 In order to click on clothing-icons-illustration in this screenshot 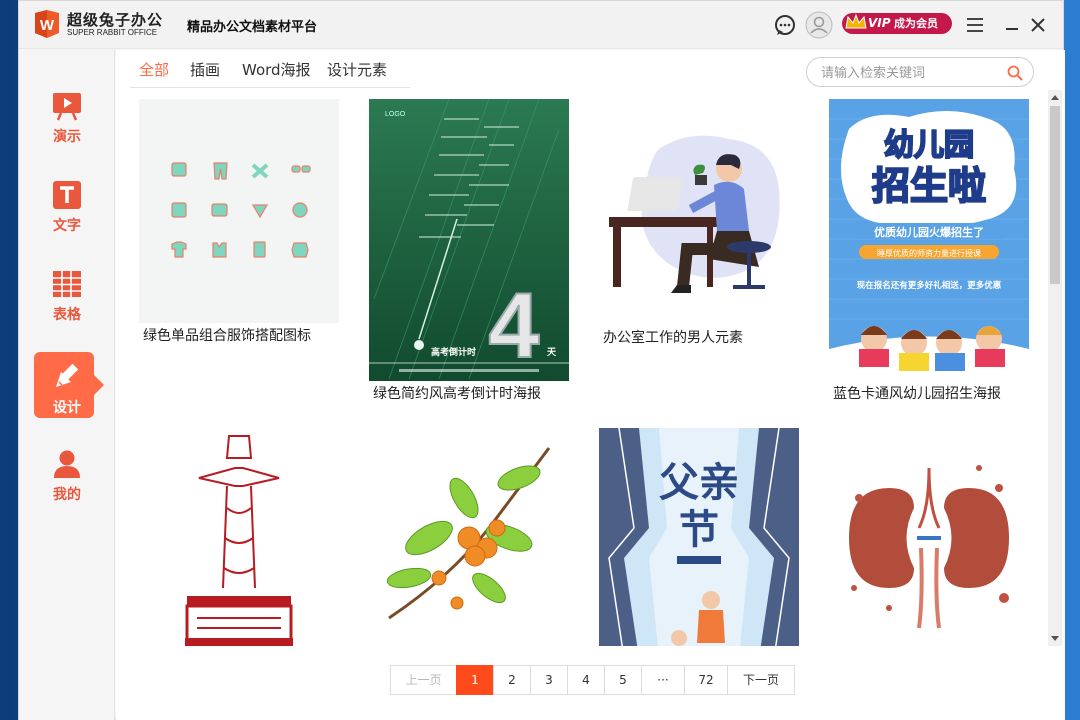, I will do `click(241, 210)`.